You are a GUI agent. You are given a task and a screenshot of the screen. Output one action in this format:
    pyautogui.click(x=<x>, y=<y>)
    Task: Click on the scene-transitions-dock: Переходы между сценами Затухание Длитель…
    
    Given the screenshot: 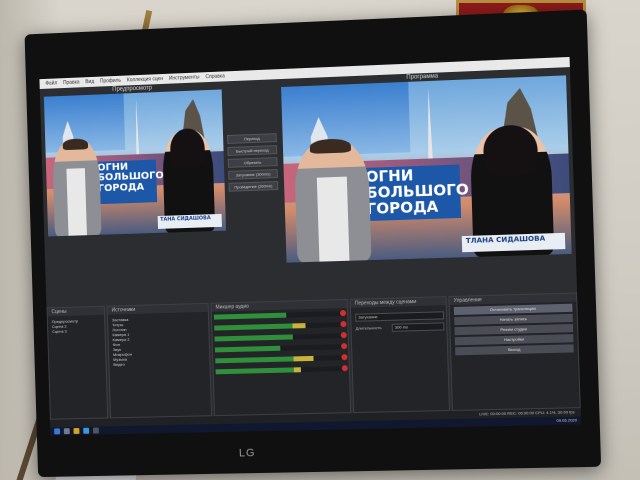 What is the action you would take?
    pyautogui.click(x=399, y=355)
    